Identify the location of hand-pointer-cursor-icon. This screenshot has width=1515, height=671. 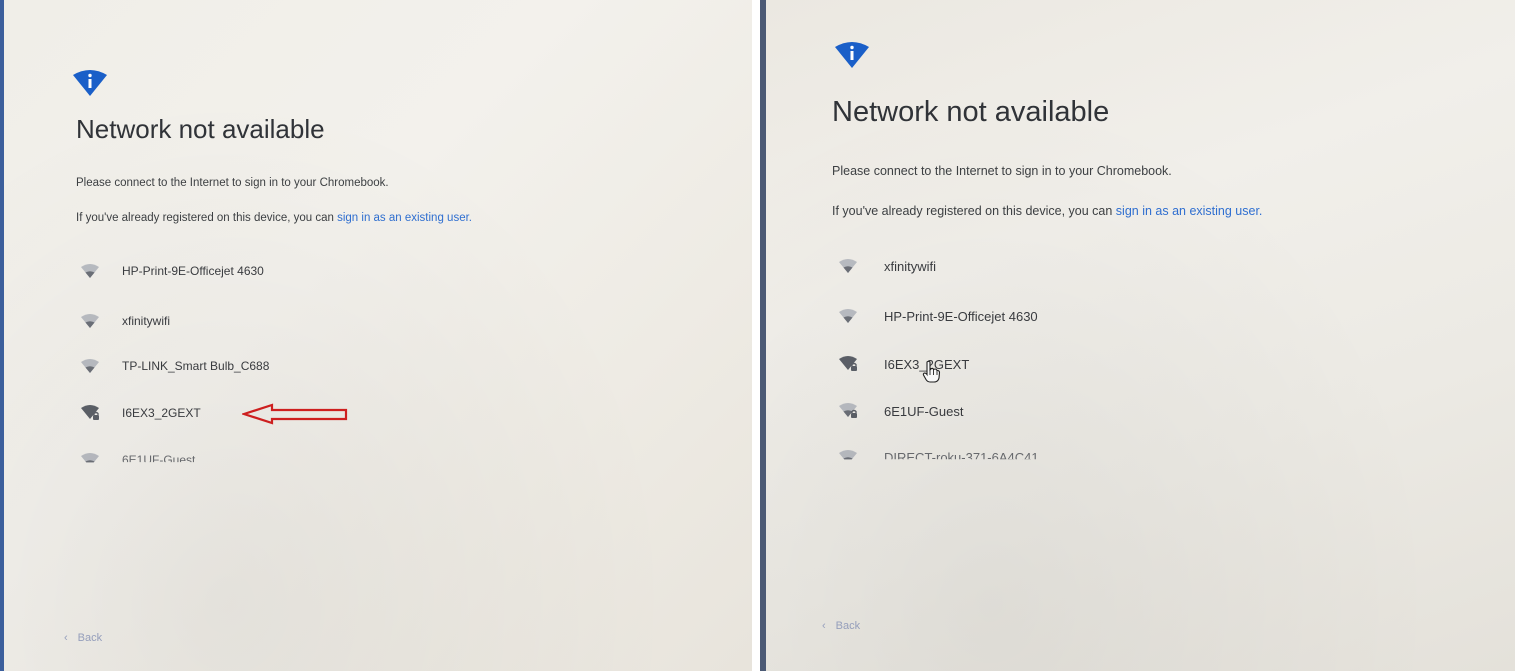
(931, 371).